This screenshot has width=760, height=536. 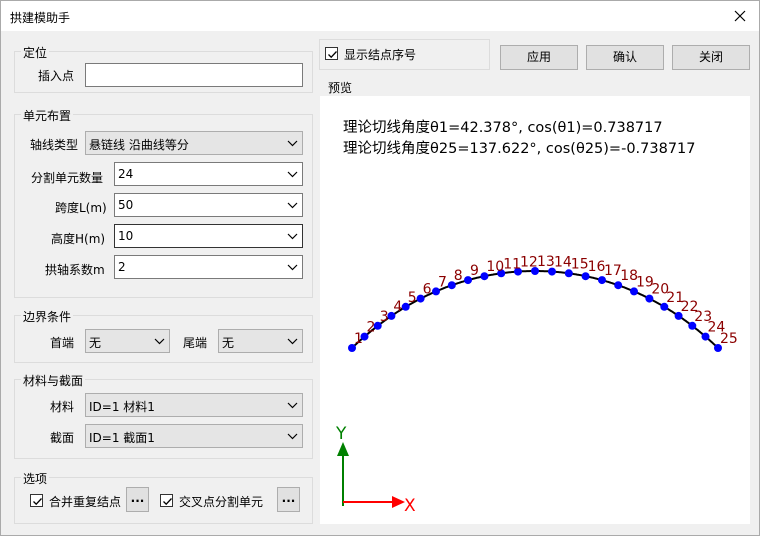 What do you see at coordinates (546, 262) in the screenshot?
I see `arch-node-label: 13` at bounding box center [546, 262].